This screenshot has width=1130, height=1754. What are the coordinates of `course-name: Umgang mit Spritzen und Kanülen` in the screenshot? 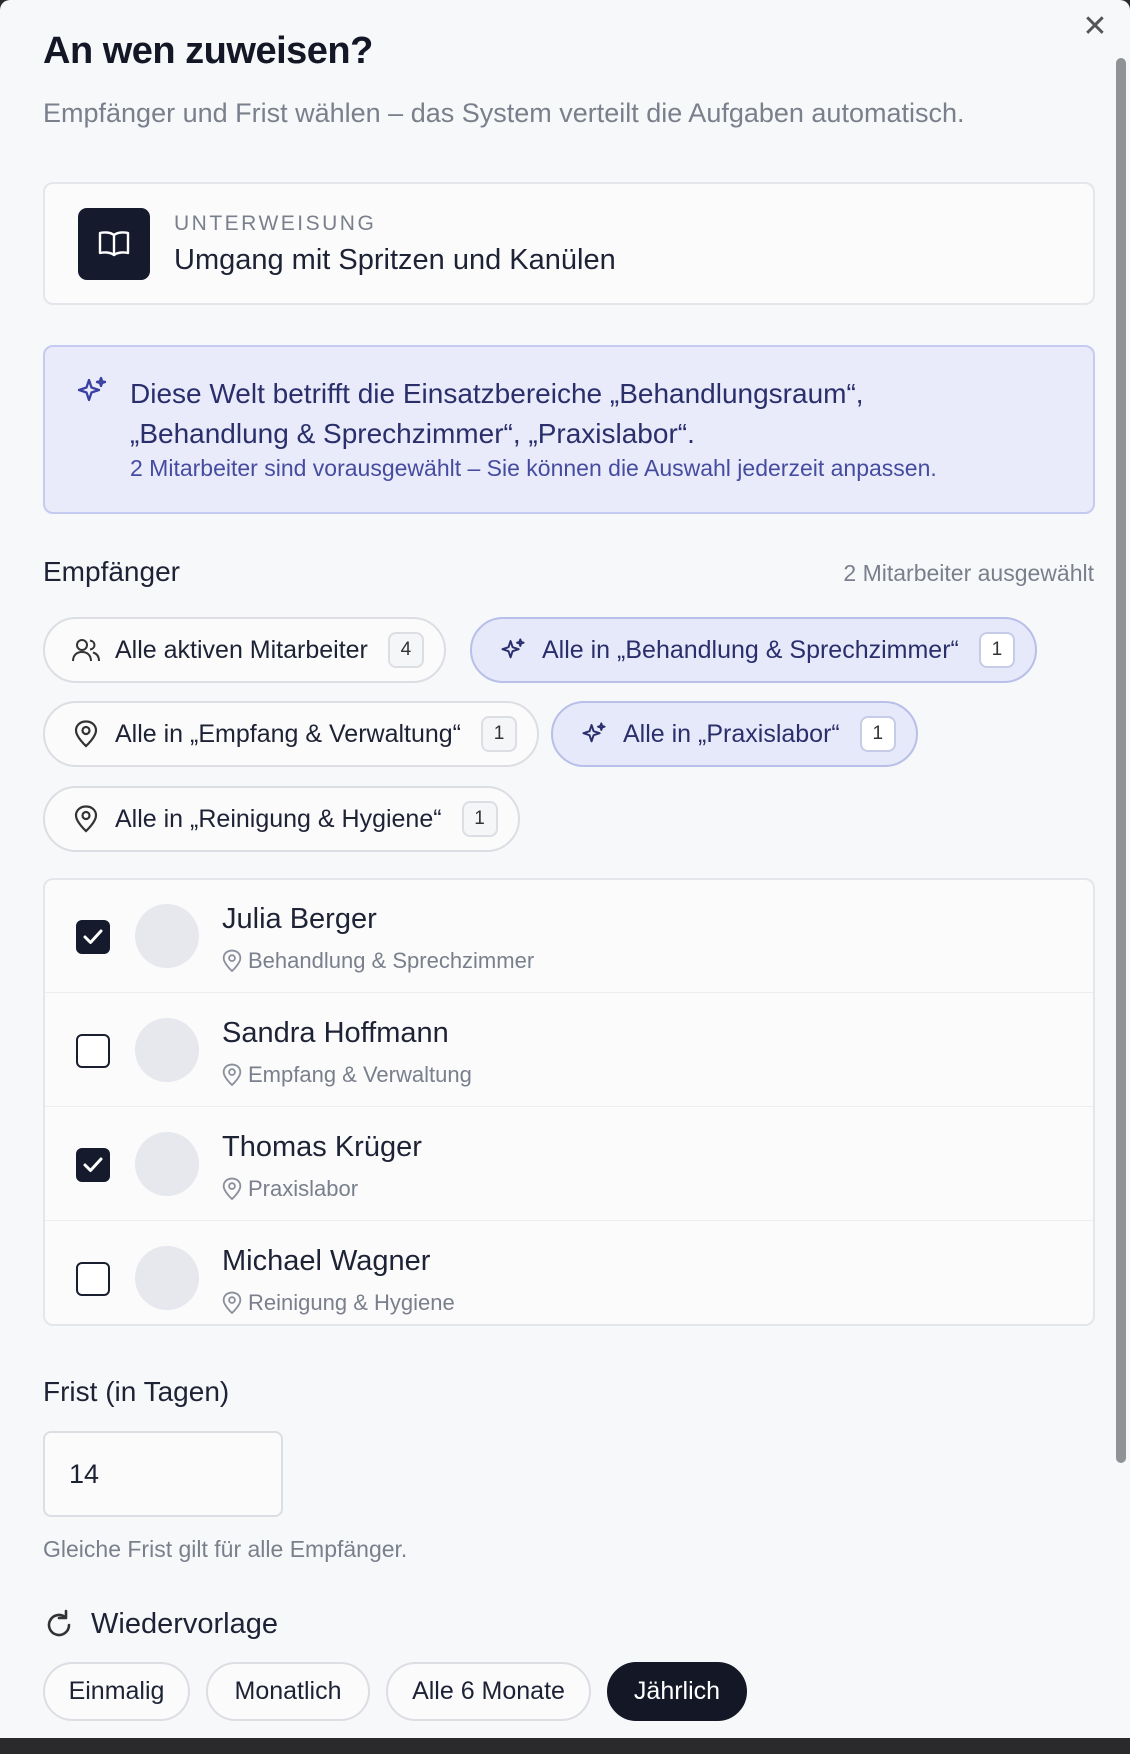 It's located at (395, 260).